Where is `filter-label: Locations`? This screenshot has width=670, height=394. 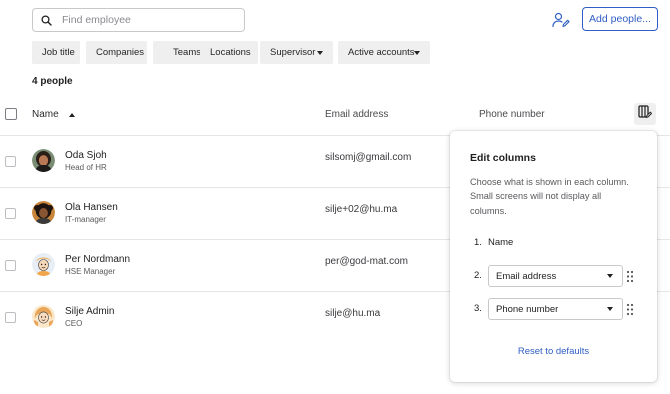
filter-label: Locations is located at coordinates (230, 52).